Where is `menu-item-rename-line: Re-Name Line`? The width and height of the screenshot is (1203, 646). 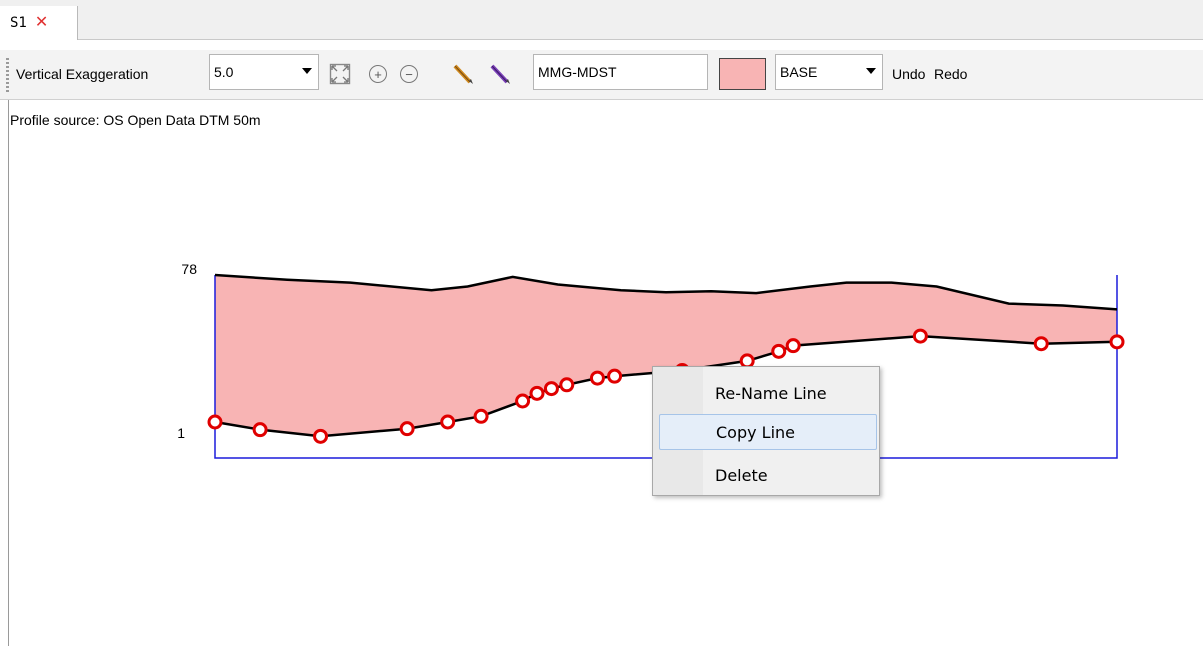
menu-item-rename-line: Re-Name Line is located at coordinates (768, 393).